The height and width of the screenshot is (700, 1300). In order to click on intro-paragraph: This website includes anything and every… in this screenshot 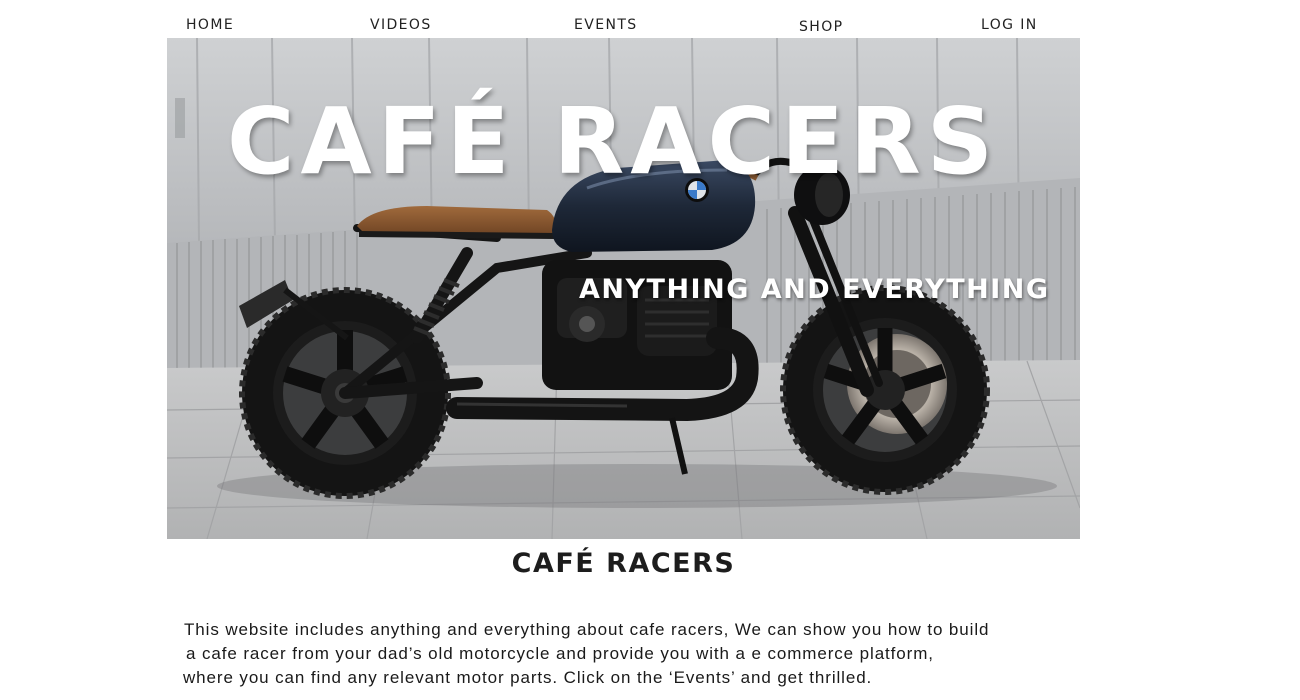, I will do `click(643, 654)`.